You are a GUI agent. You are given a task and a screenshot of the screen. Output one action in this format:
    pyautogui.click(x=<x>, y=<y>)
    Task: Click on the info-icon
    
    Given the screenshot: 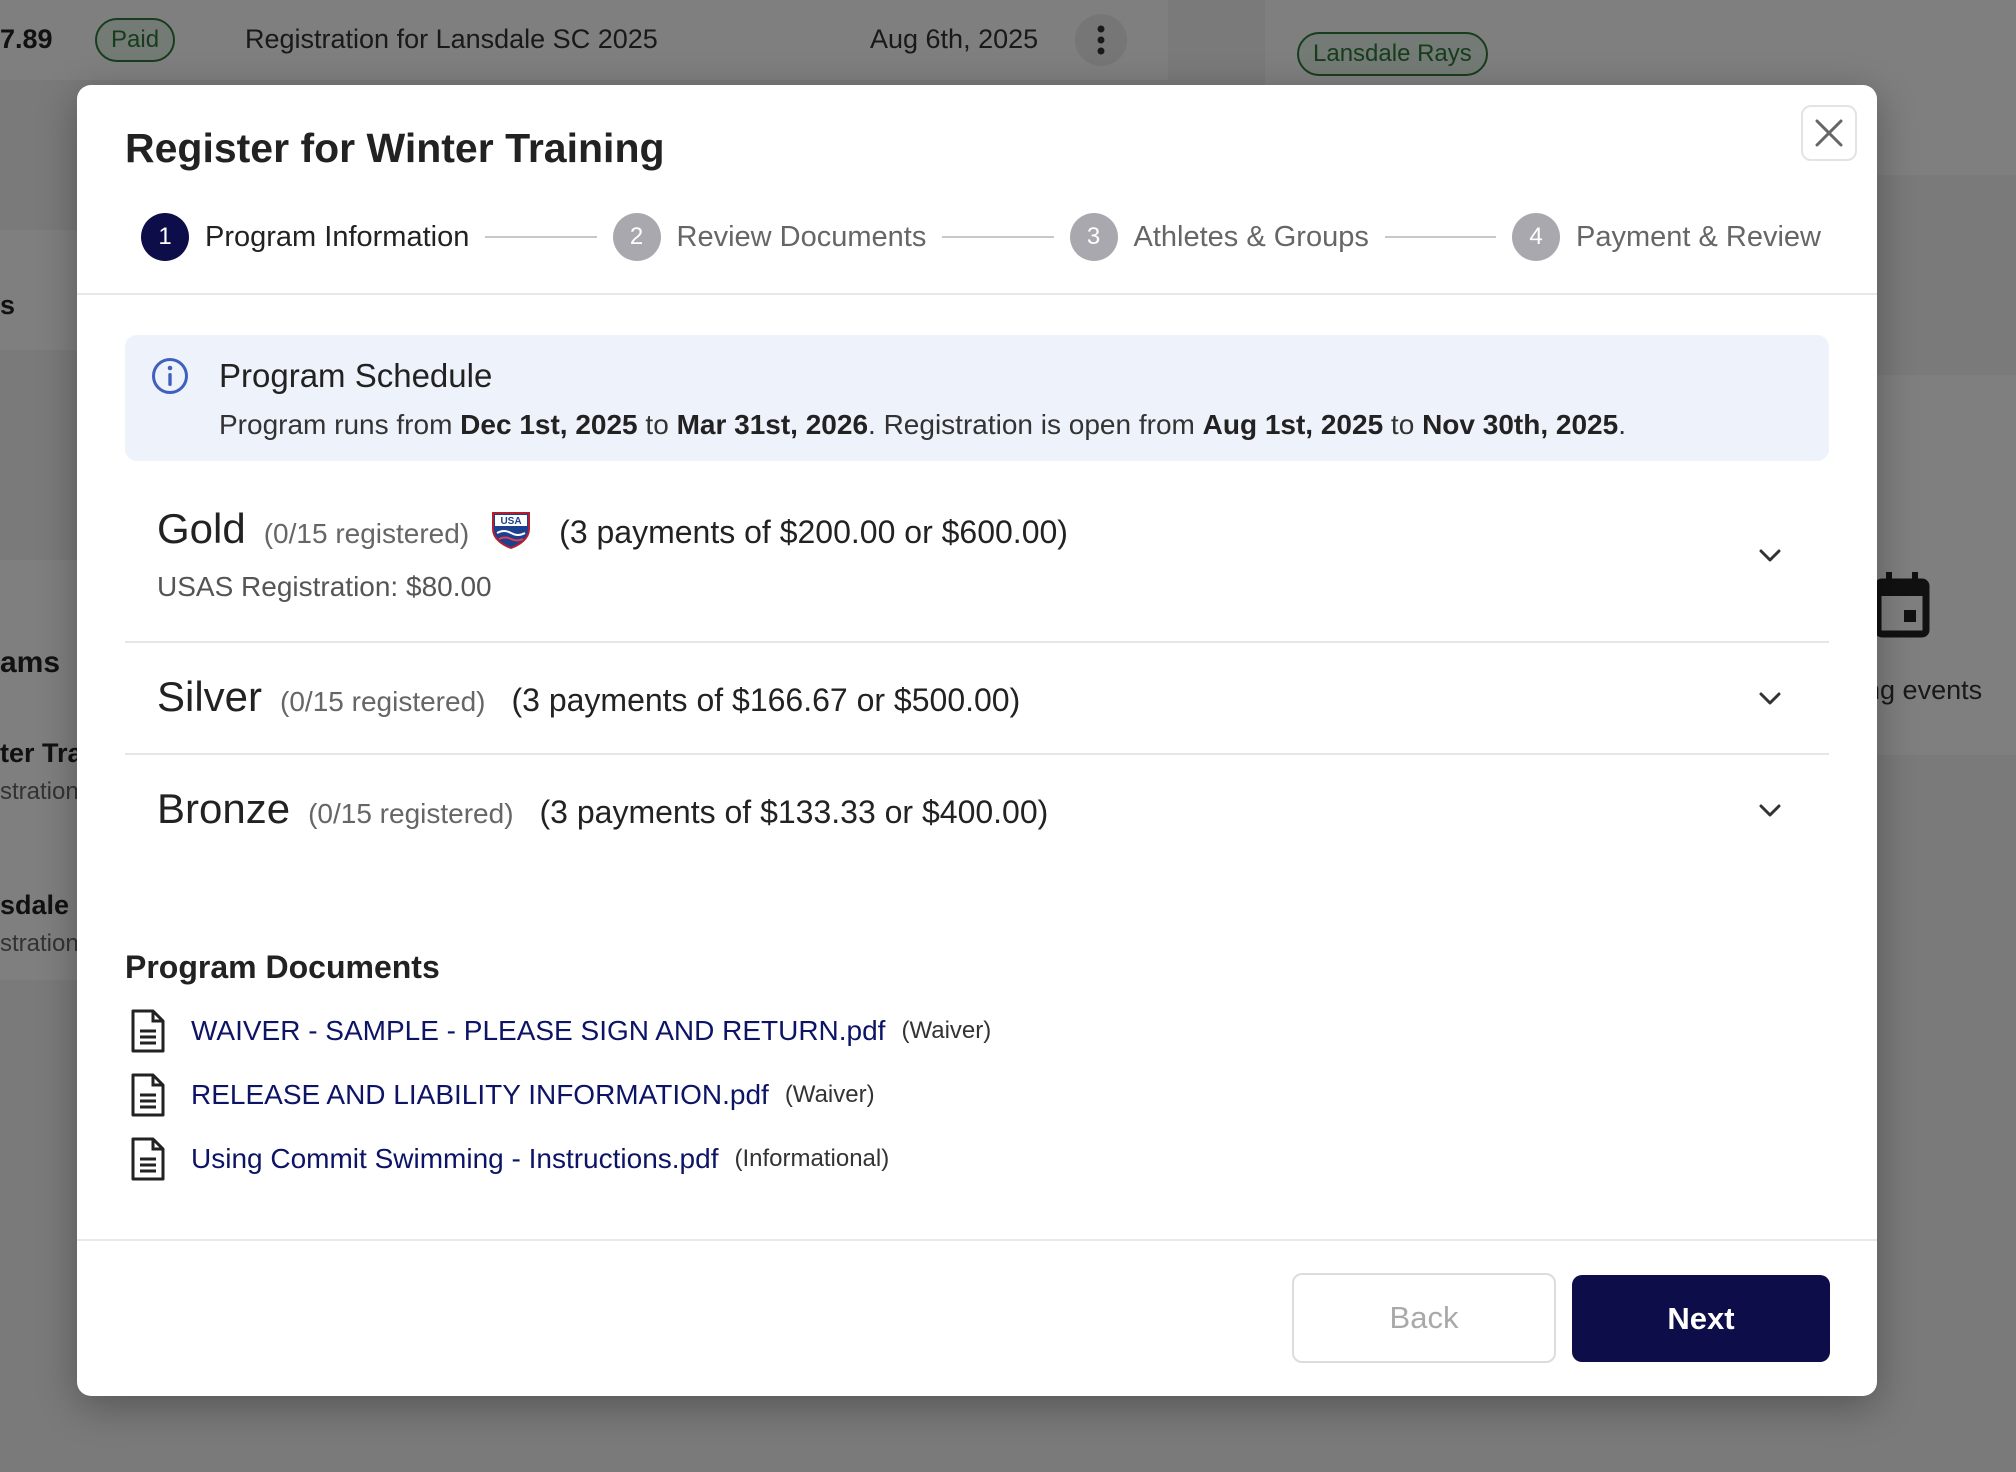 What is the action you would take?
    pyautogui.click(x=170, y=376)
    